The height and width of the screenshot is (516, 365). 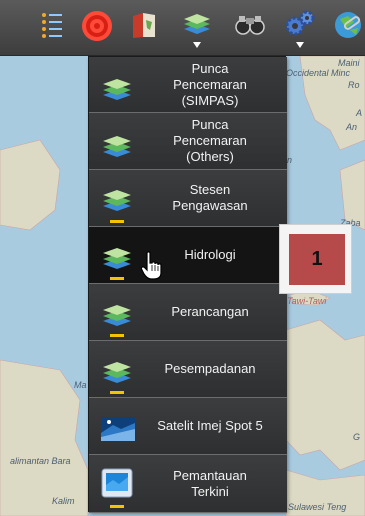 What do you see at coordinates (118, 429) in the screenshot?
I see `satellite-image-icon` at bounding box center [118, 429].